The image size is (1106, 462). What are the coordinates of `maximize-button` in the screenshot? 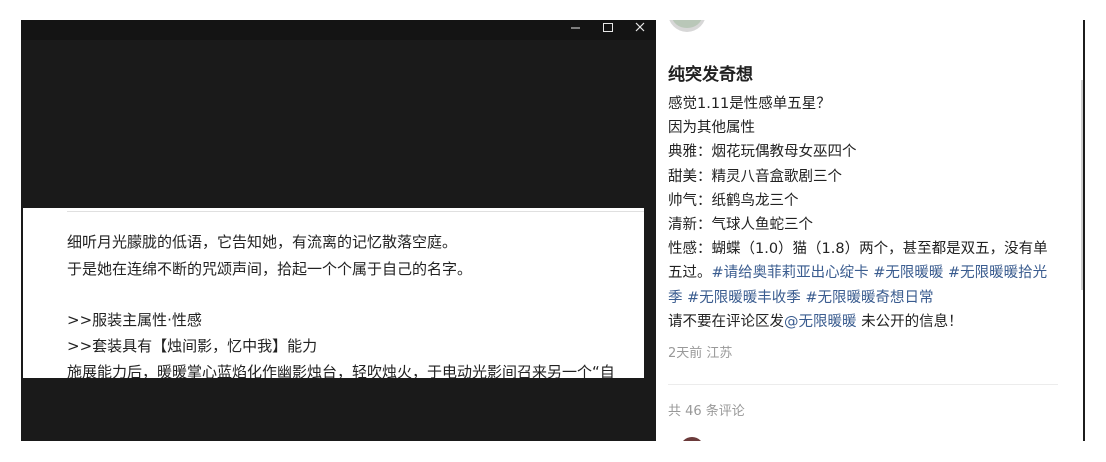 It's located at (608, 30).